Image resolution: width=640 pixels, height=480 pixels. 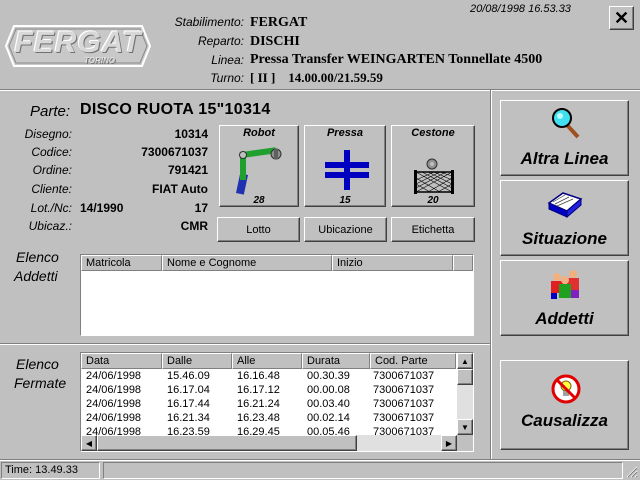 I want to click on cestone-tile: Cestone 20, so click(x=433, y=166).